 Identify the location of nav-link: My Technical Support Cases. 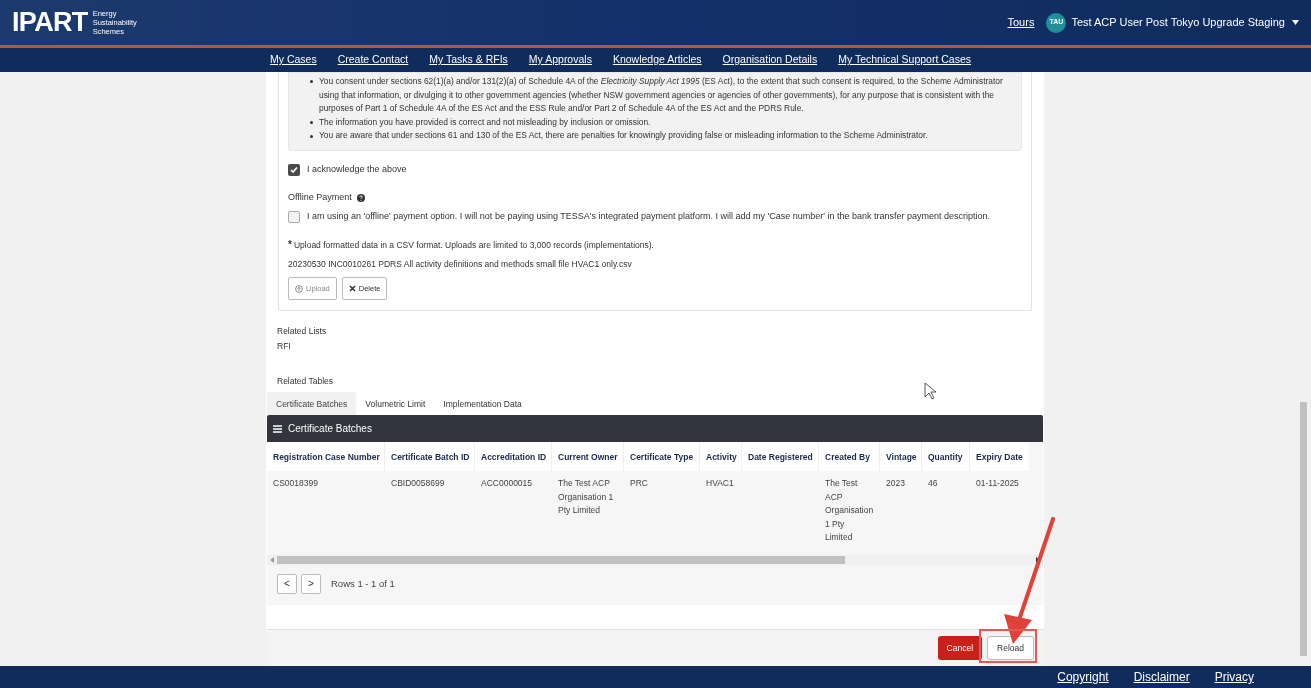
(905, 60).